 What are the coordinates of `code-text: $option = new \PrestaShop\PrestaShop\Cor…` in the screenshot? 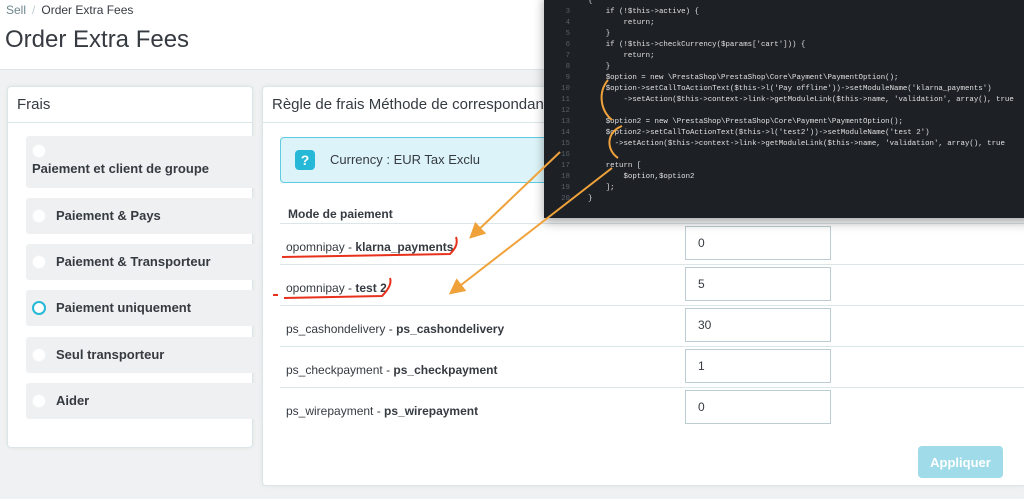 It's located at (743, 78).